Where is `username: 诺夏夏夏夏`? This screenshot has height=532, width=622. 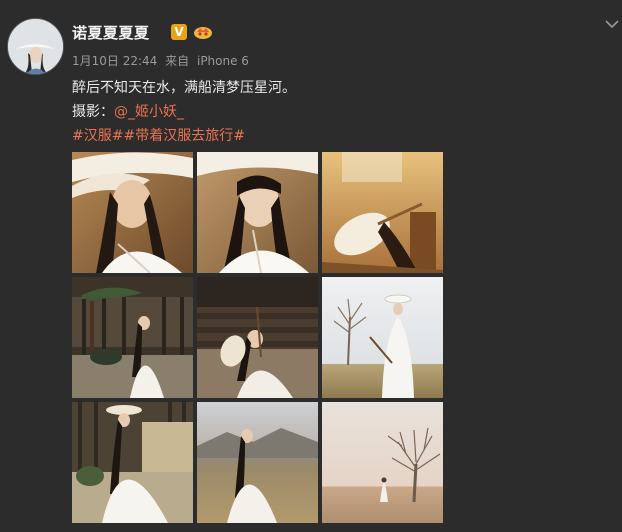 username: 诺夏夏夏夏 is located at coordinates (111, 32).